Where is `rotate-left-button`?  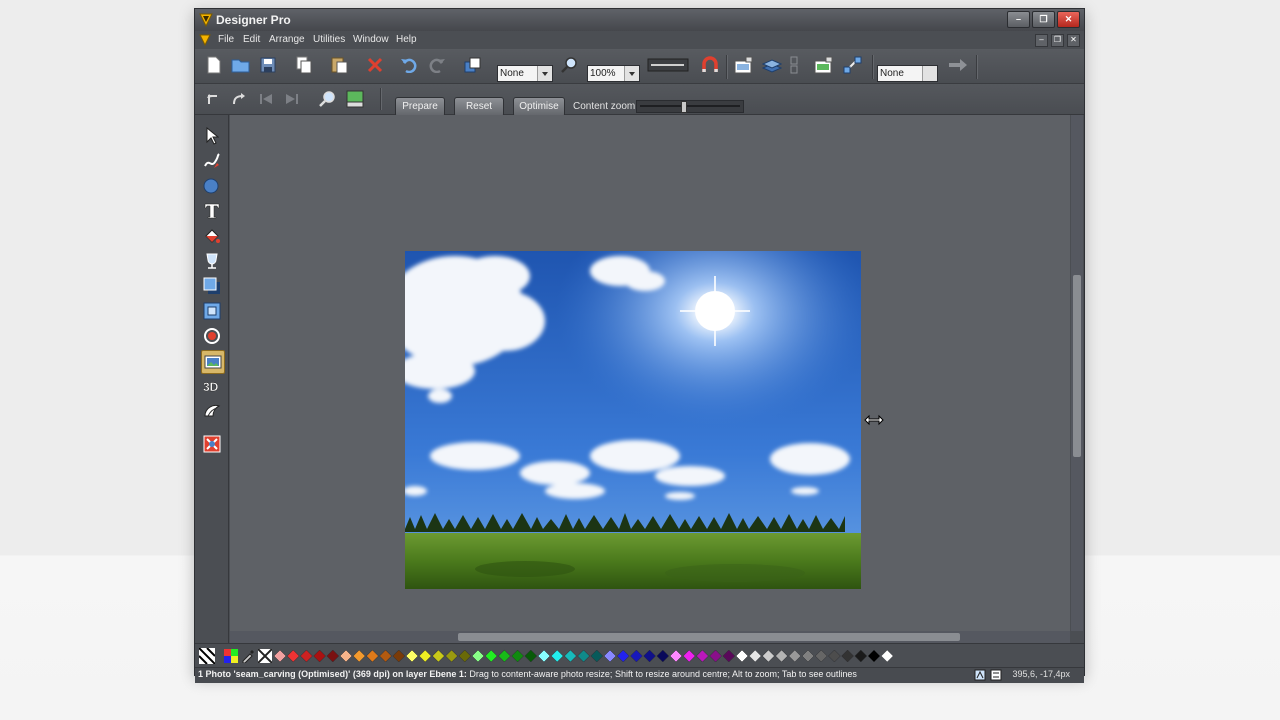 rotate-left-button is located at coordinates (213, 99).